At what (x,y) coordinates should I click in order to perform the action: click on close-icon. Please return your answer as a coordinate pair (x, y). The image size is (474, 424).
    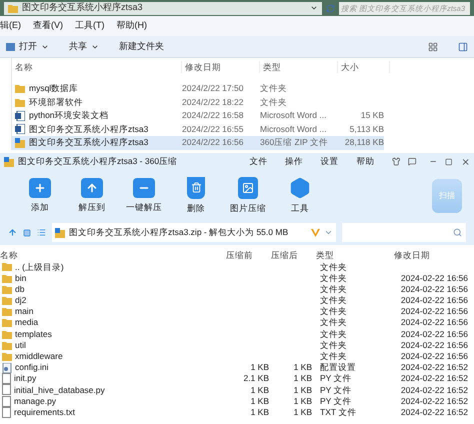
    Looking at the image, I should click on (465, 161).